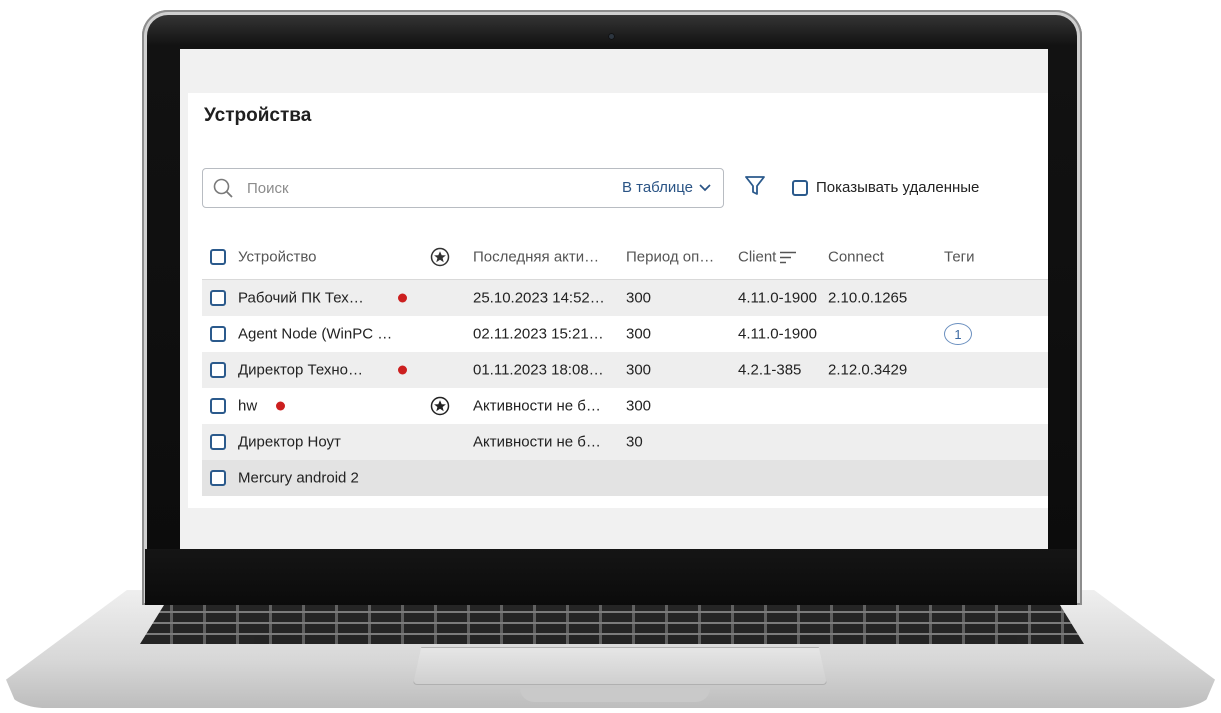 The image size is (1221, 713). What do you see at coordinates (440, 257) in the screenshot?
I see `star-column-icon` at bounding box center [440, 257].